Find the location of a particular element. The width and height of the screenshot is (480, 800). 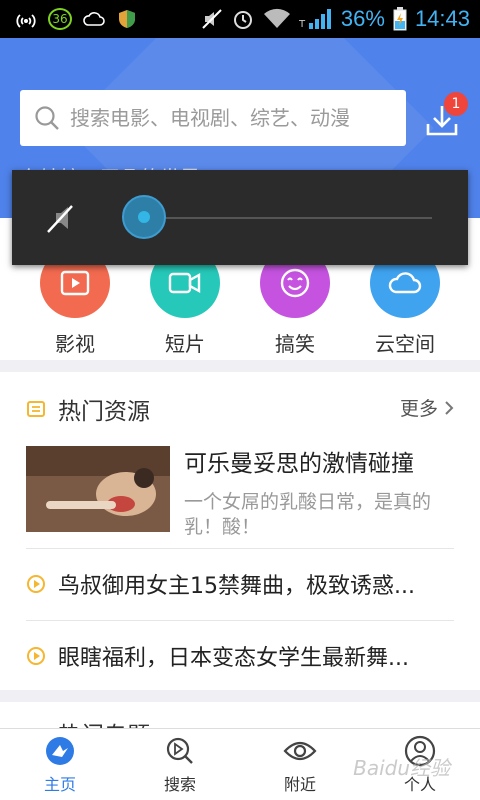

search-input is located at coordinates (230, 118).